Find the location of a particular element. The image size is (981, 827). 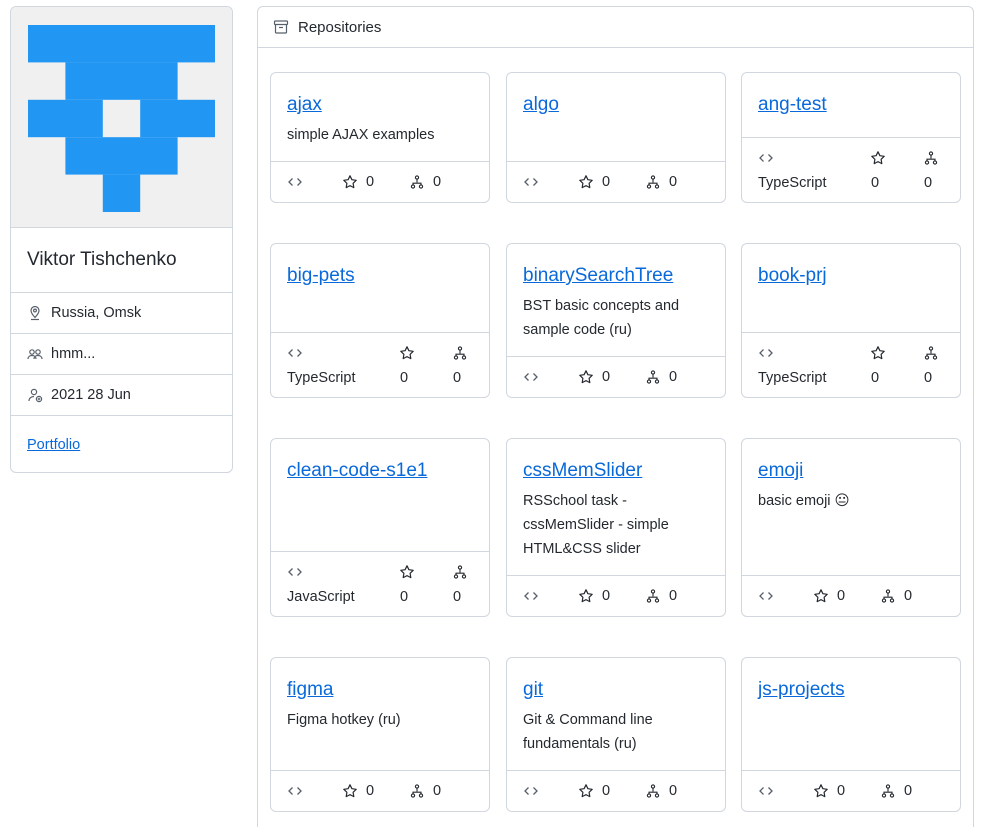

repo-description: BST basic concepts and sample code (ru) is located at coordinates (601, 318).